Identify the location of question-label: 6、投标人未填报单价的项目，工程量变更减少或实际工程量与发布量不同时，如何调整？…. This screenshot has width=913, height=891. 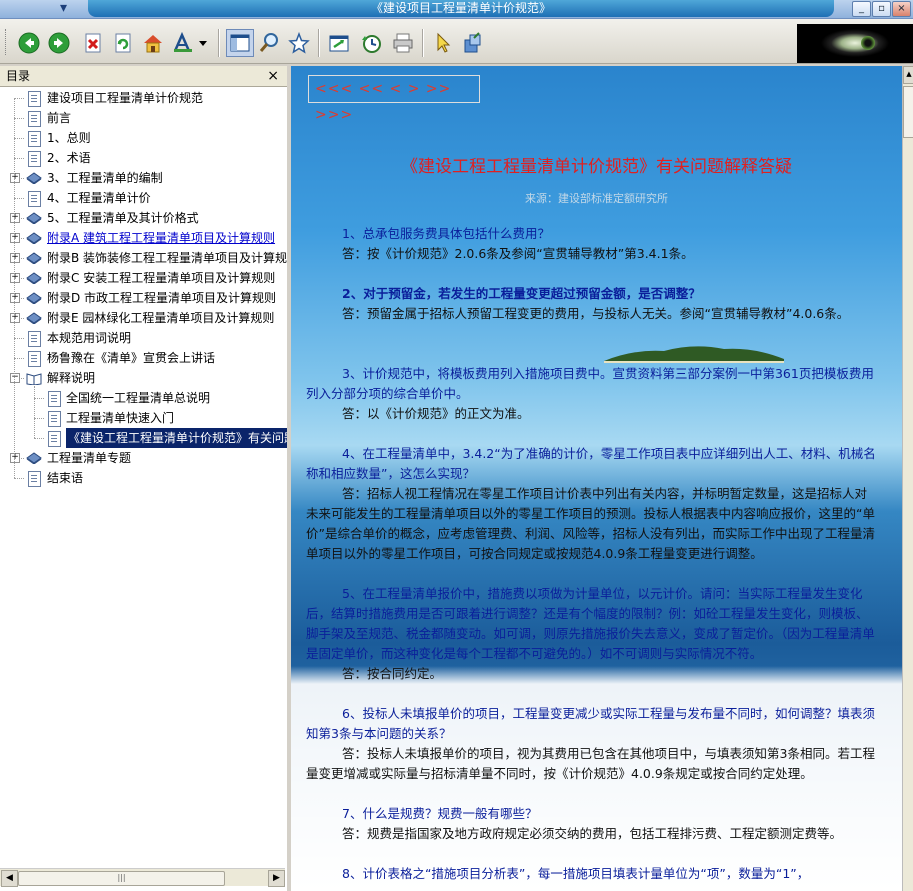
(590, 723).